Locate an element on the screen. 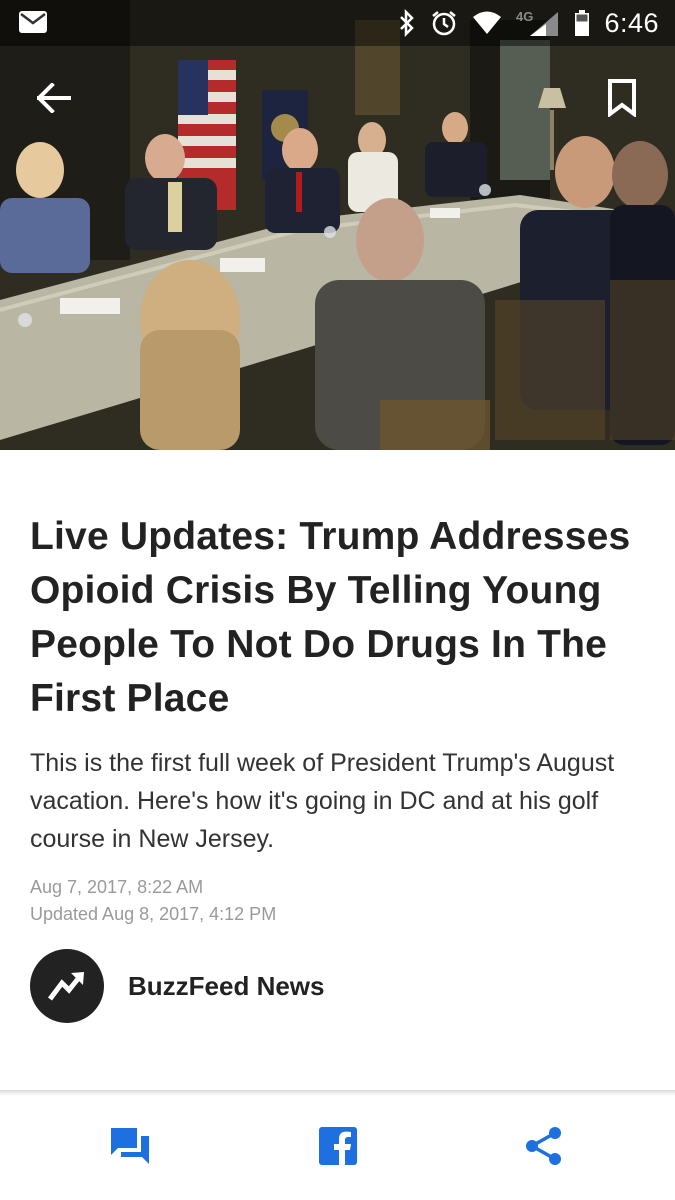 The width and height of the screenshot is (675, 1200). action-bar is located at coordinates (337, 1148).